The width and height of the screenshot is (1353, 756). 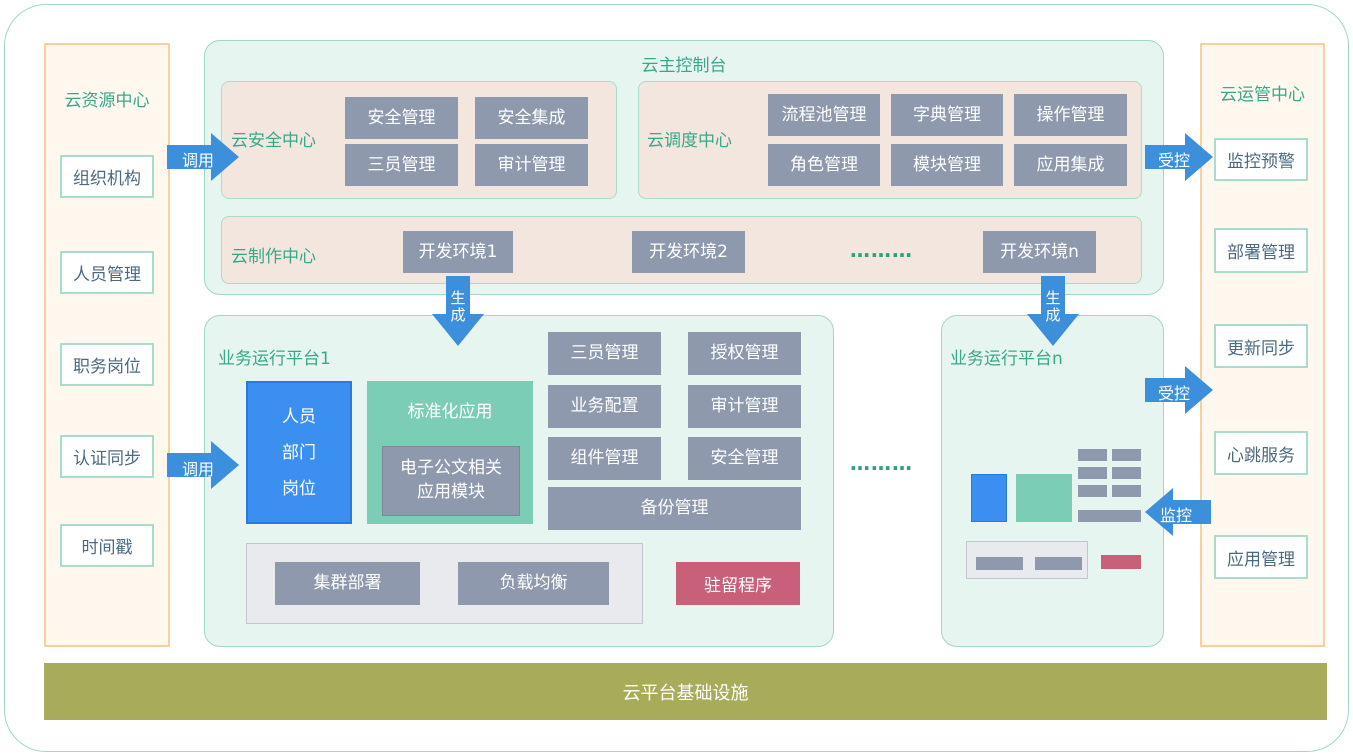 I want to click on business-platform-1-title: 业务运行平台1, so click(x=274, y=359).